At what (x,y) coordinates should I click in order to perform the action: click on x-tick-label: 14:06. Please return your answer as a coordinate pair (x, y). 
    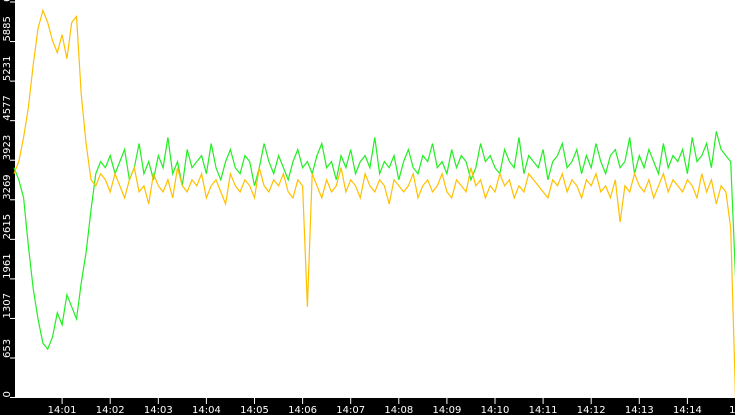
    Looking at the image, I should click on (302, 410).